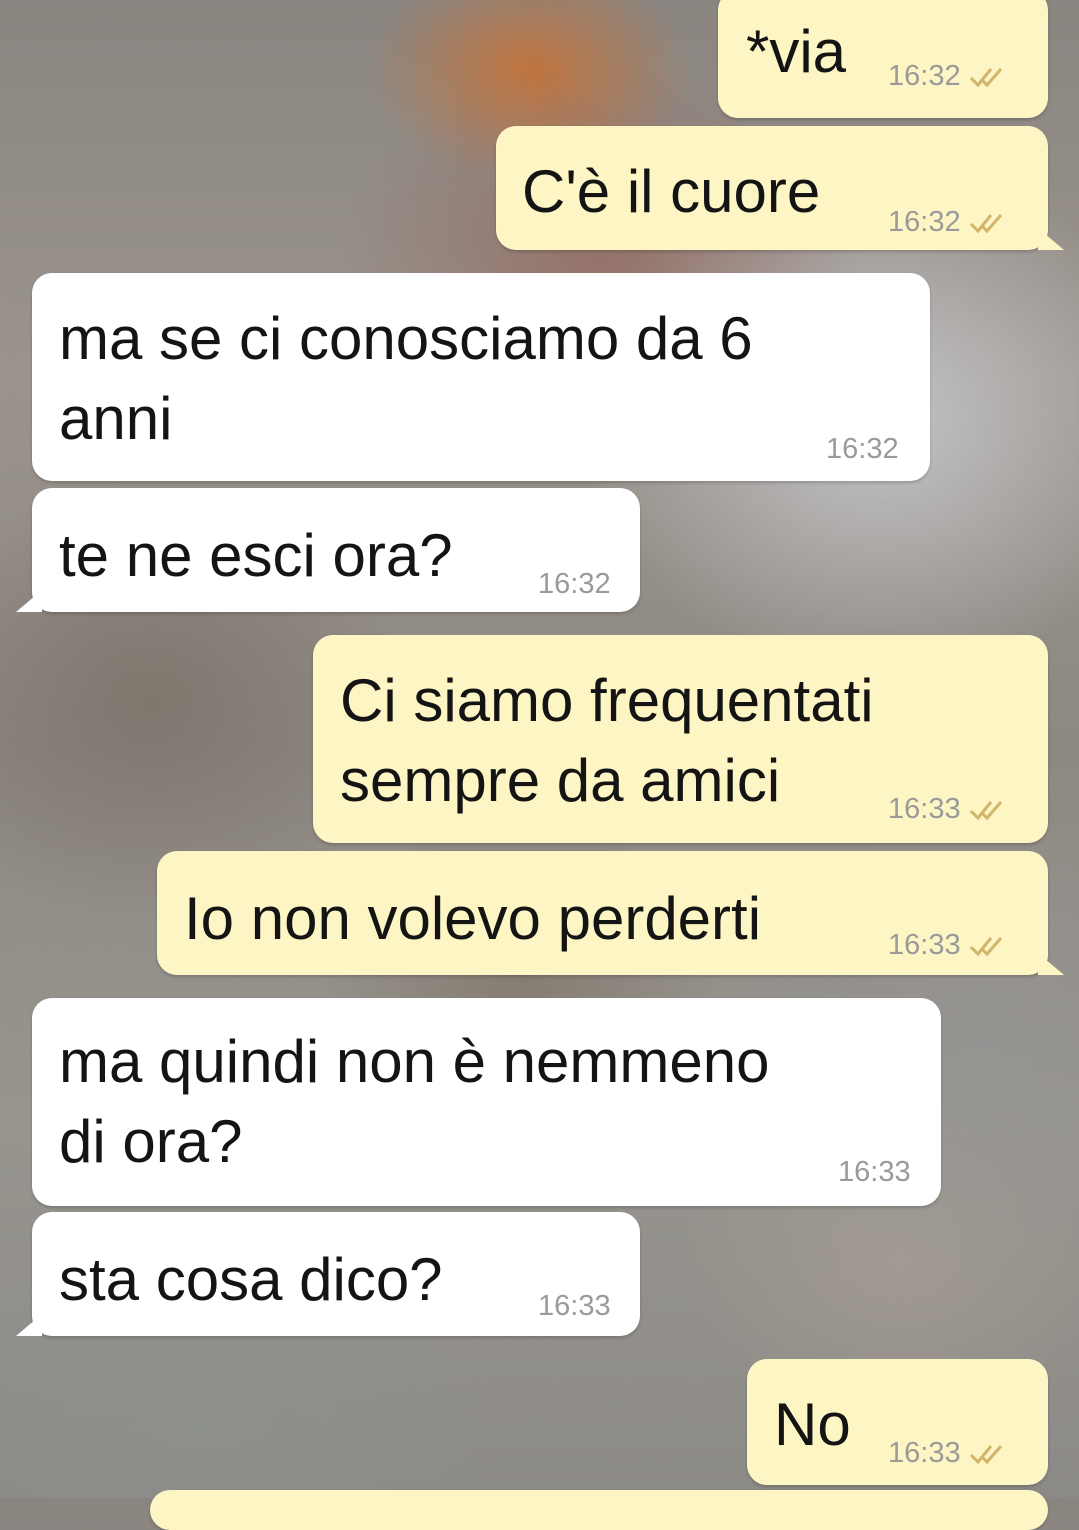  I want to click on message-bubble-incoming: sta cosa dico? 16:33, so click(328, 1274).